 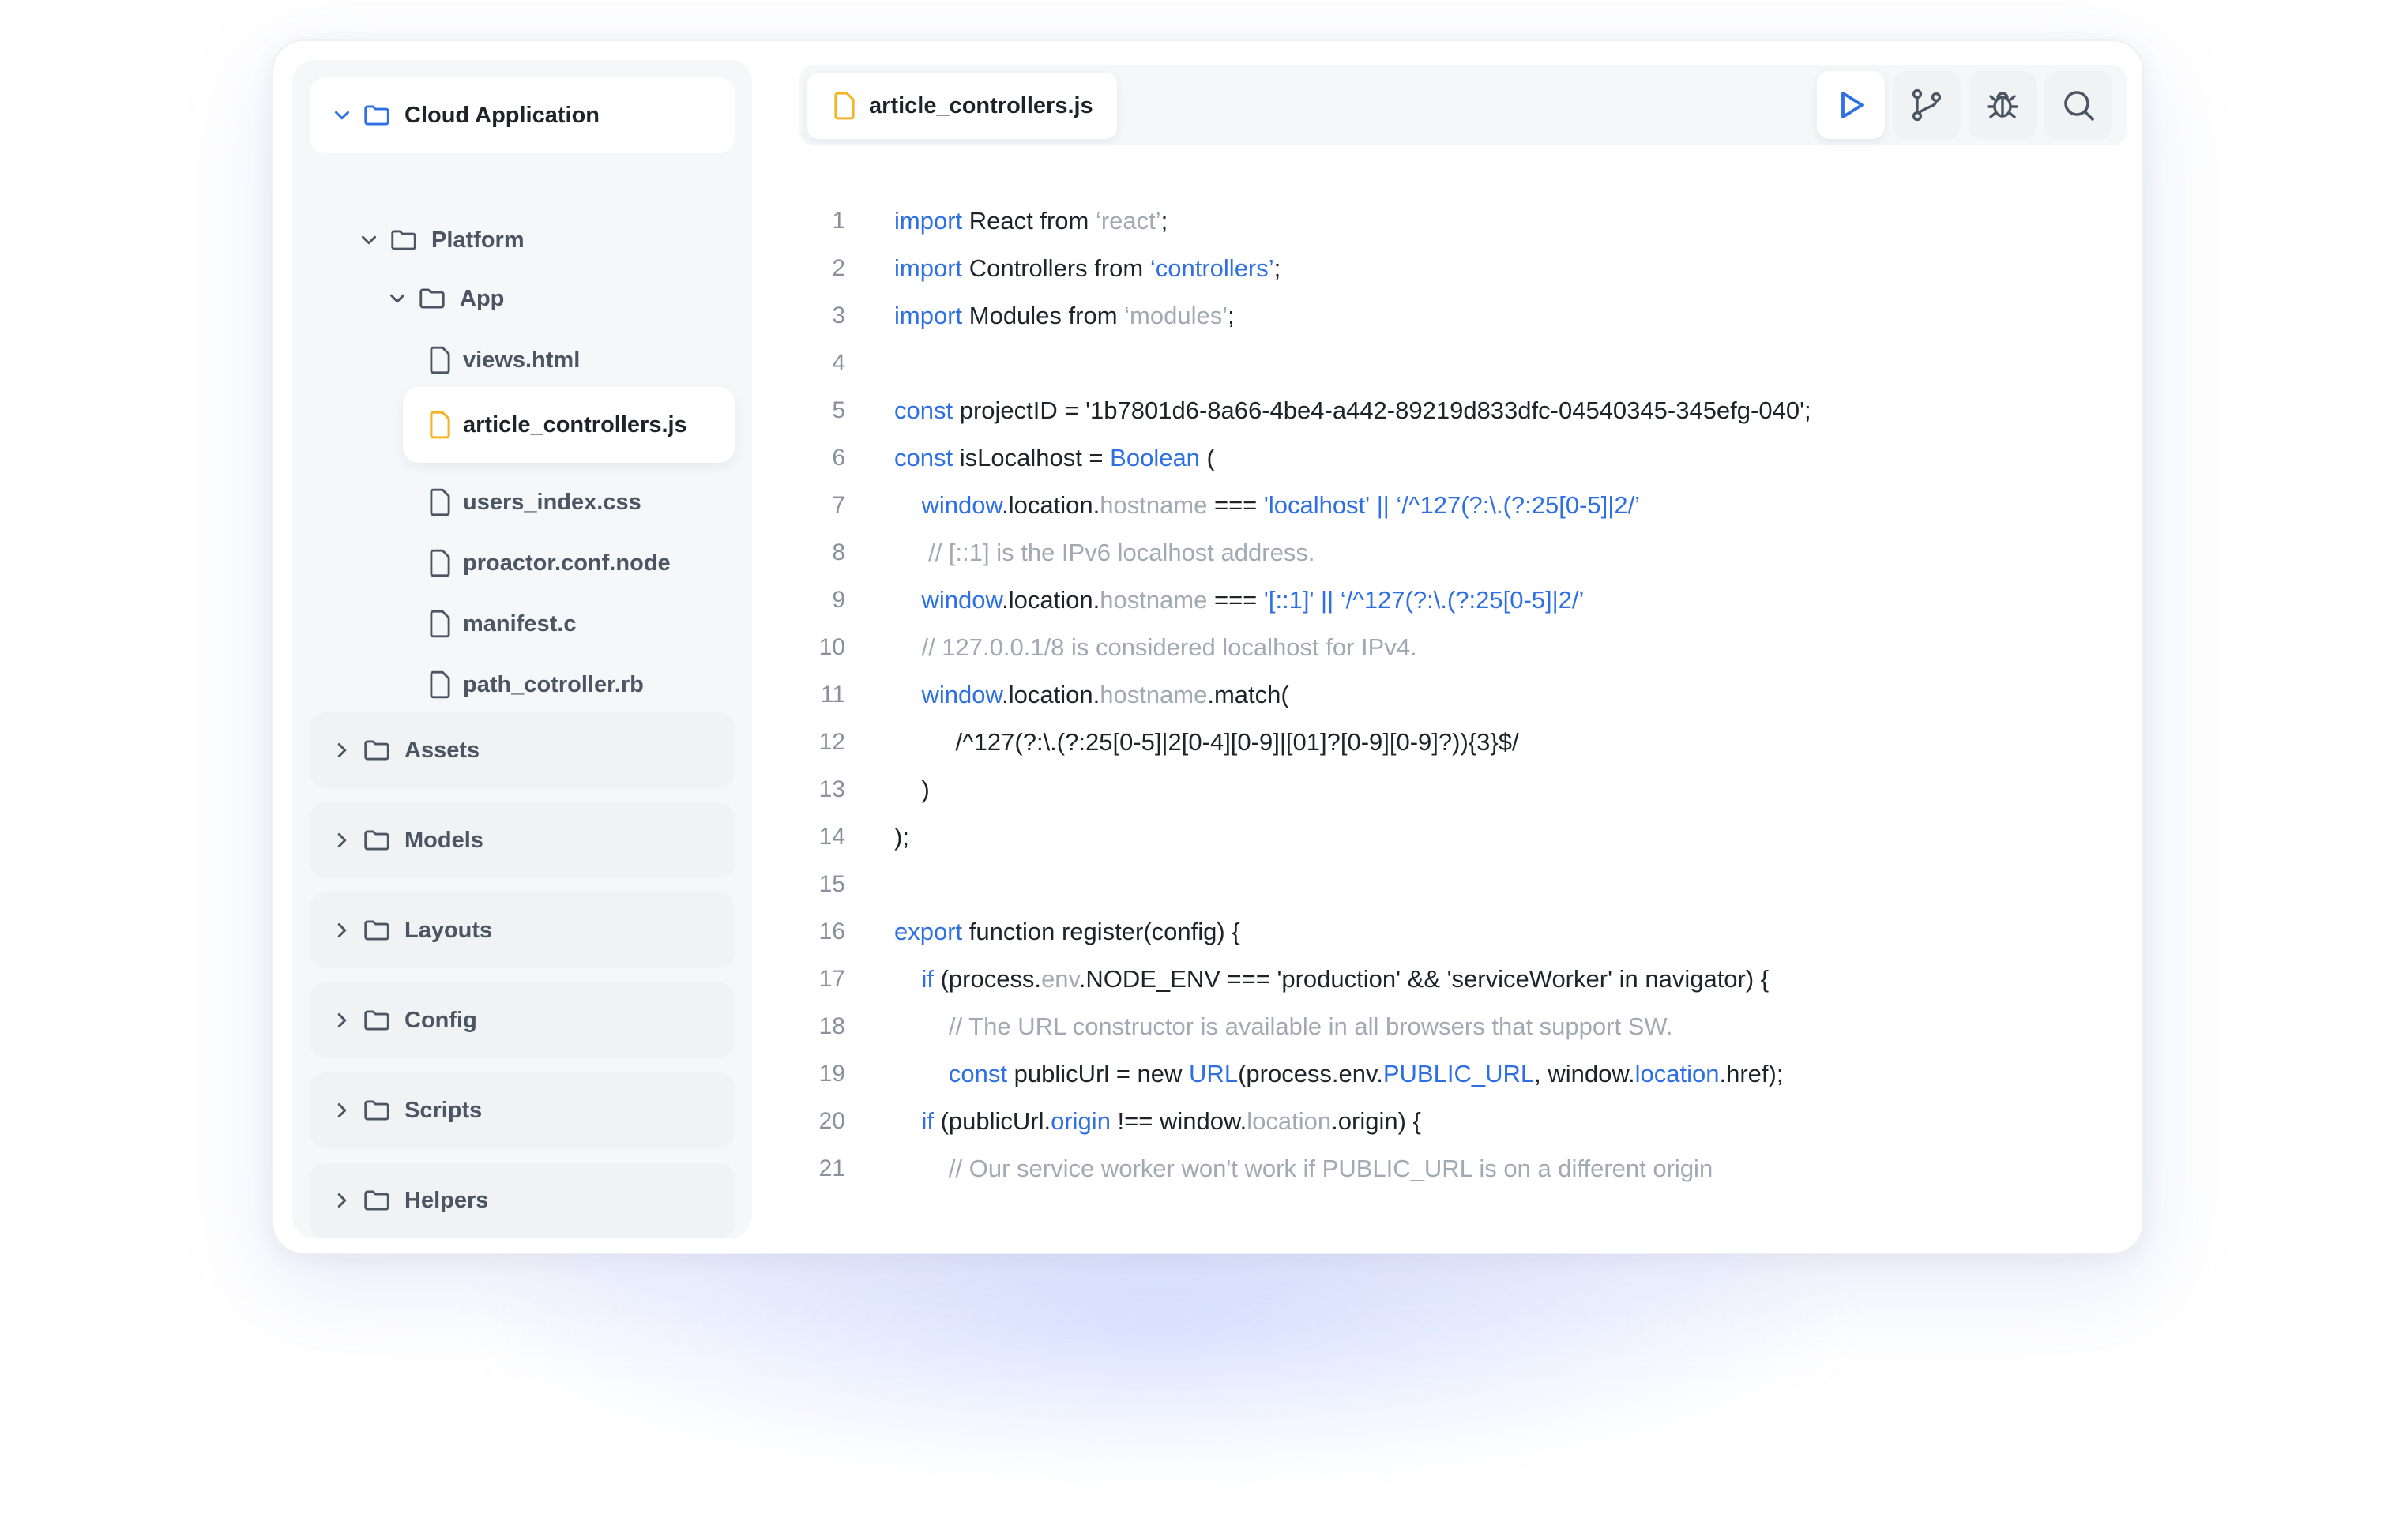 I want to click on git-branch-button, so click(x=1927, y=105).